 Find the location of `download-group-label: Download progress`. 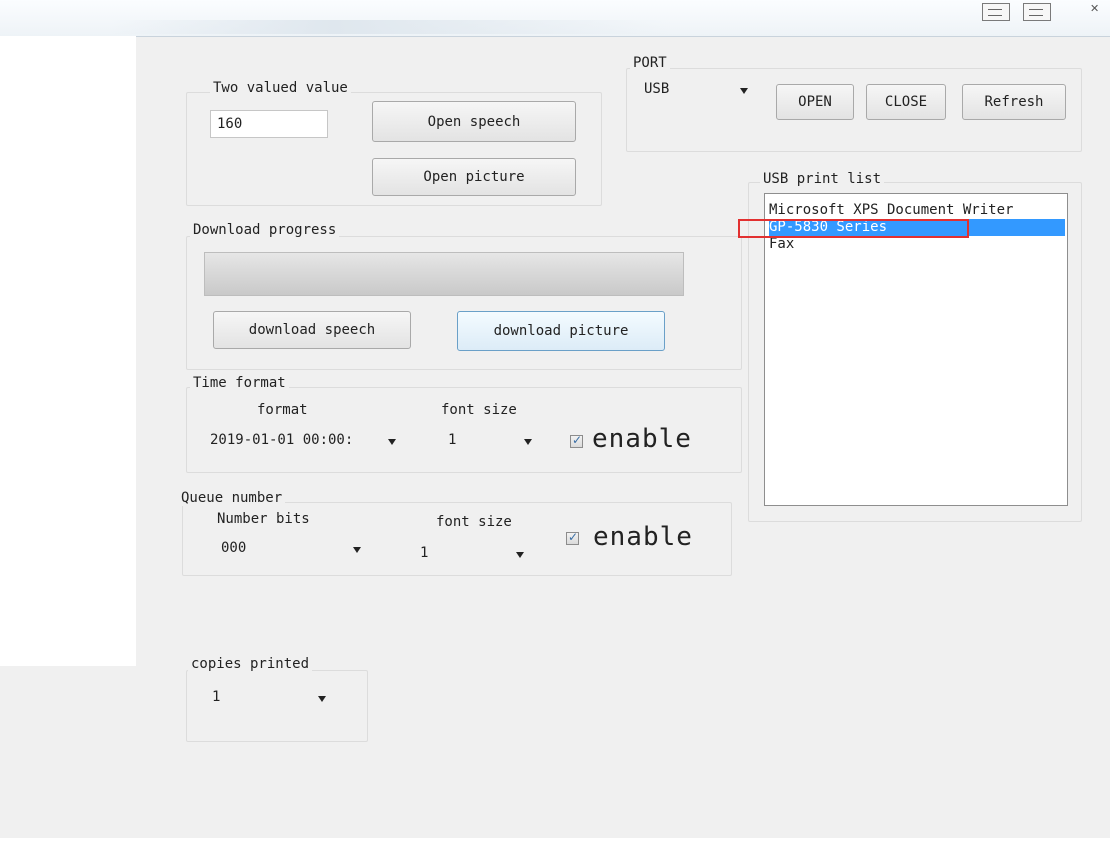

download-group-label: Download progress is located at coordinates (265, 230).